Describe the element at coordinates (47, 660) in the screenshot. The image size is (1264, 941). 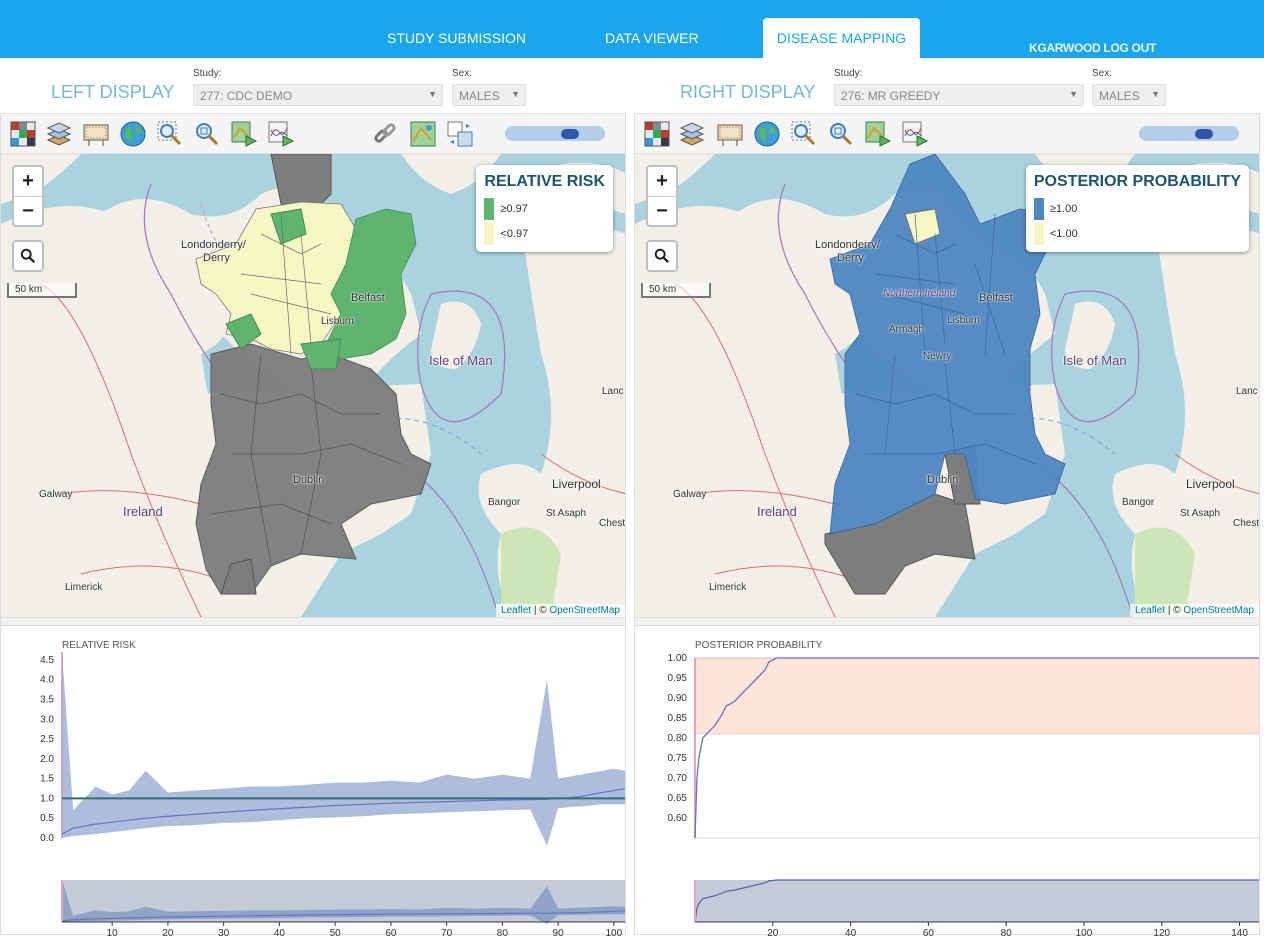
I see `y-tick-label: 4.5` at that location.